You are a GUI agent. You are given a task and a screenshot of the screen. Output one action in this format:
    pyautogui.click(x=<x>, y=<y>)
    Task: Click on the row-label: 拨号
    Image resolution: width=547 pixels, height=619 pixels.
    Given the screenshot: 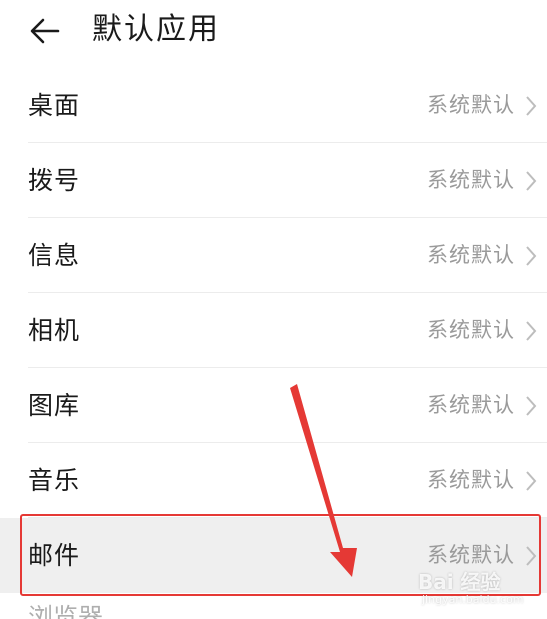 What is the action you would take?
    pyautogui.click(x=54, y=180)
    